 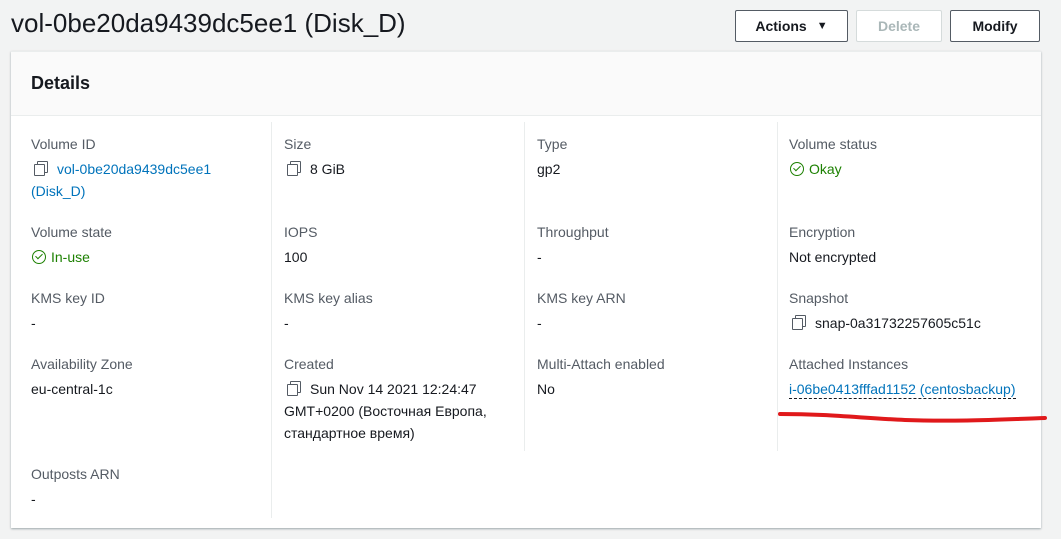 I want to click on field-label: Multi-Attach enabled, so click(x=601, y=364).